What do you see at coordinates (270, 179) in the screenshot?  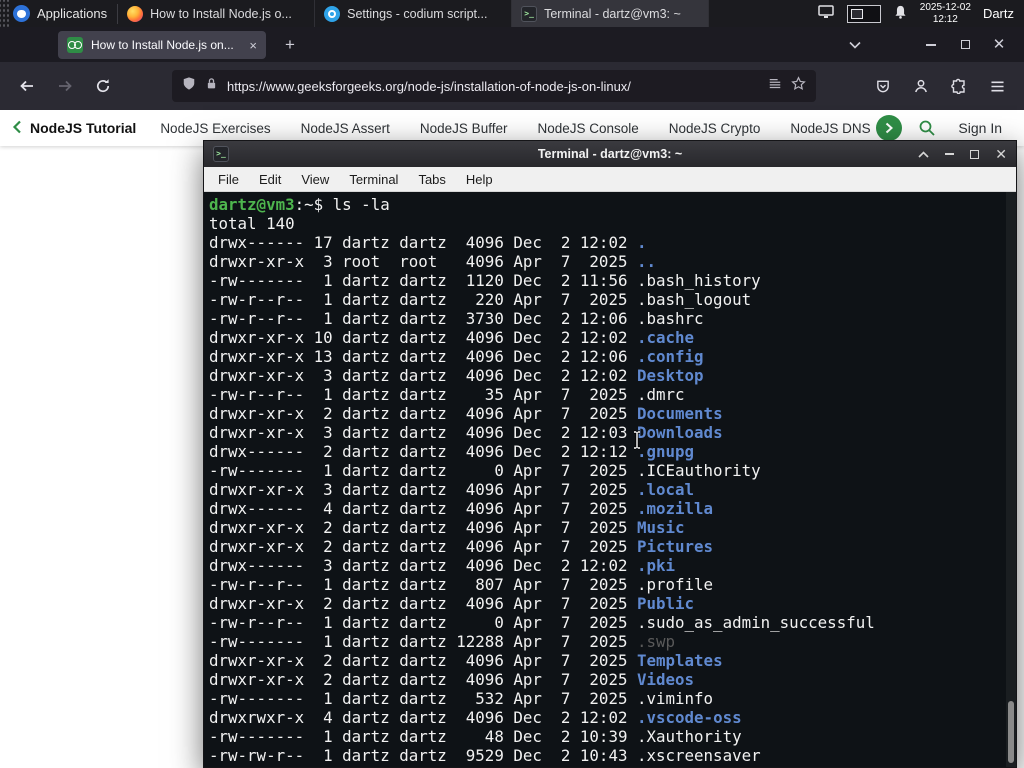 I see `terminal-menu-item: Edit` at bounding box center [270, 179].